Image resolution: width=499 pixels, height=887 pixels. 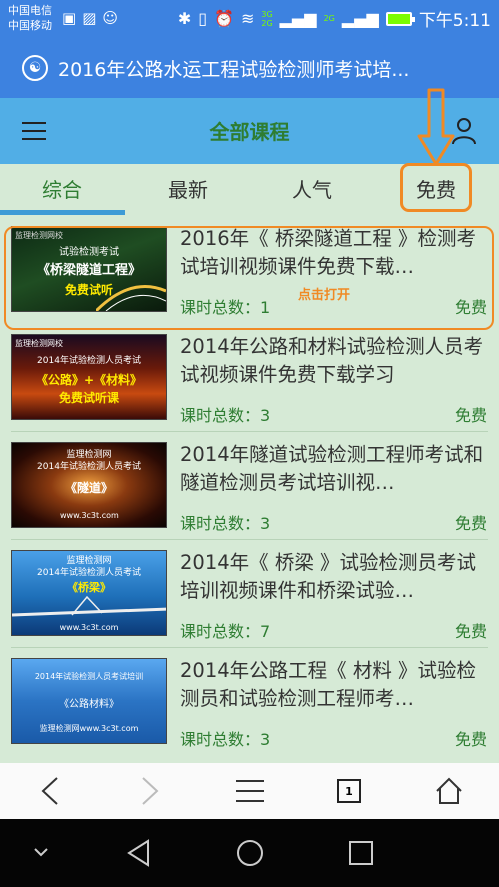 I want to click on active-tab-indicator, so click(x=62, y=212).